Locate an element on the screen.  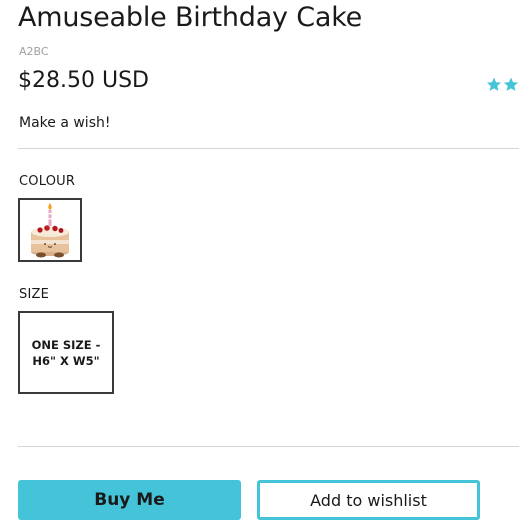
size-option-label: ONE SIZE - H6" X W5" is located at coordinates (66, 352).